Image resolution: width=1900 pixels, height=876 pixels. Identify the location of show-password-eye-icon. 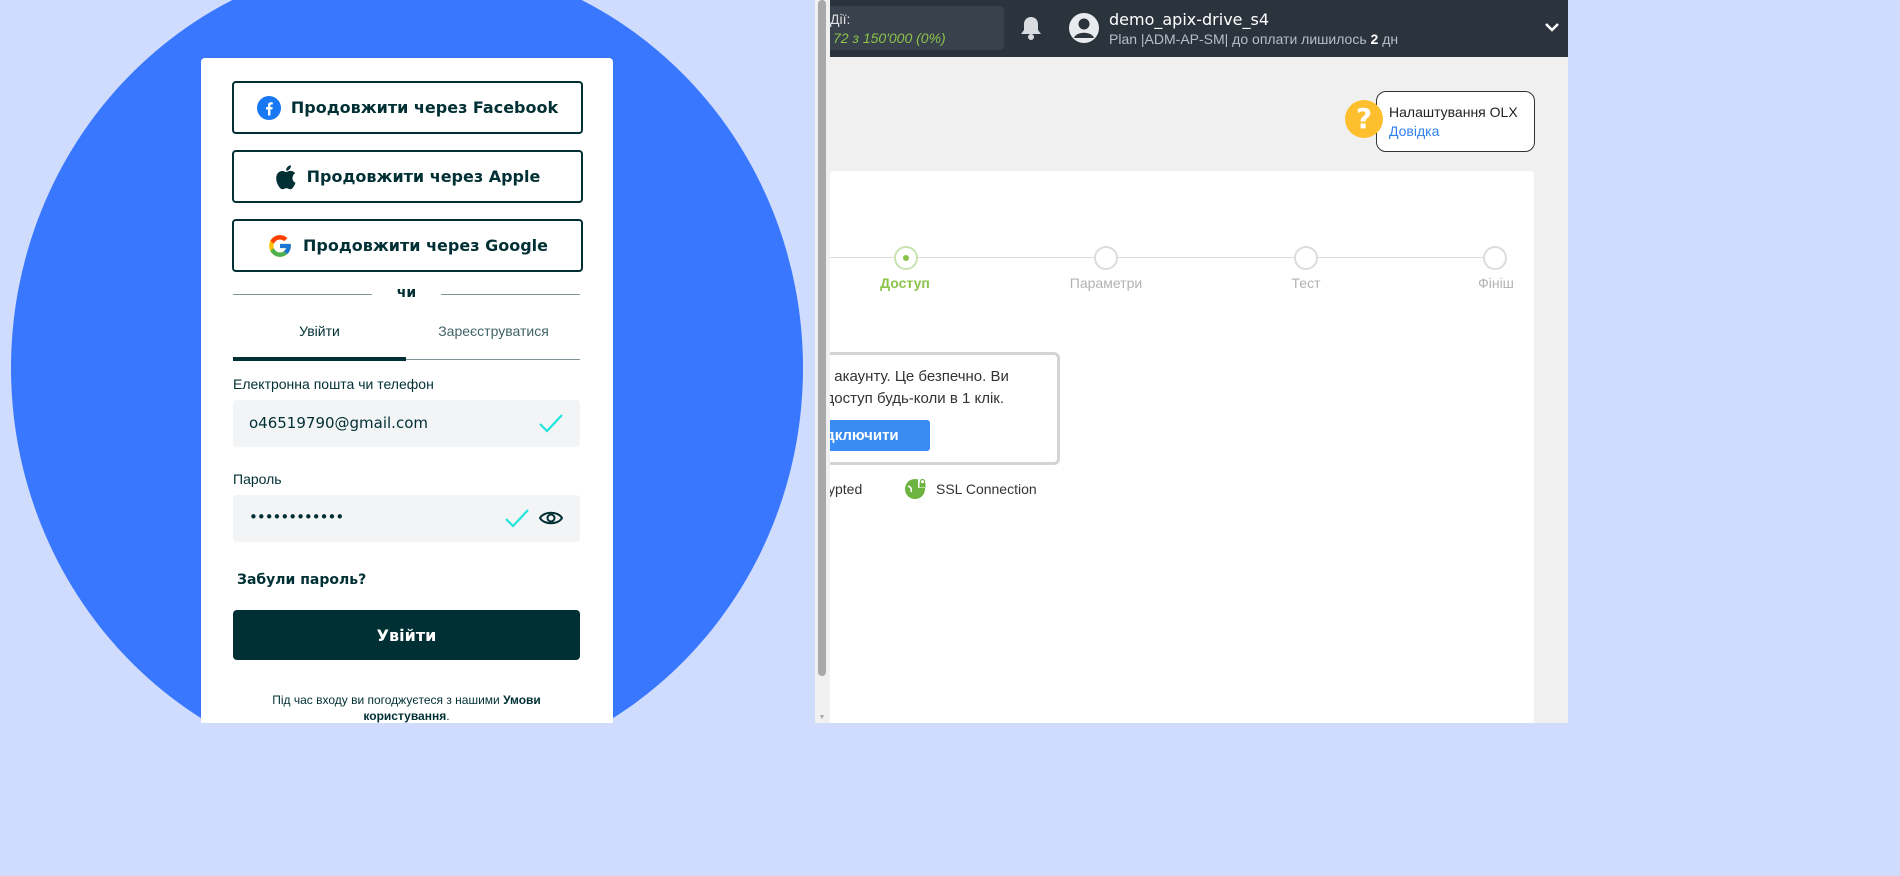
(551, 518).